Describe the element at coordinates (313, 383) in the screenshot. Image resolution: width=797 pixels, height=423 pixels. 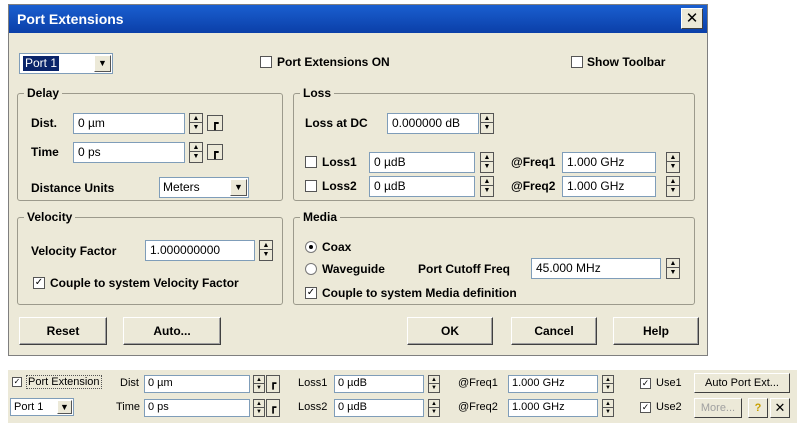
I see `toolbar-loss1-label: Loss1` at that location.